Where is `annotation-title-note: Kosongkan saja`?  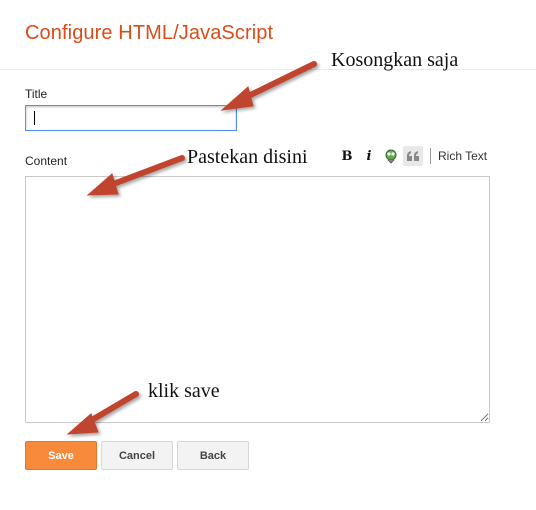
annotation-title-note: Kosongkan saja is located at coordinates (395, 60).